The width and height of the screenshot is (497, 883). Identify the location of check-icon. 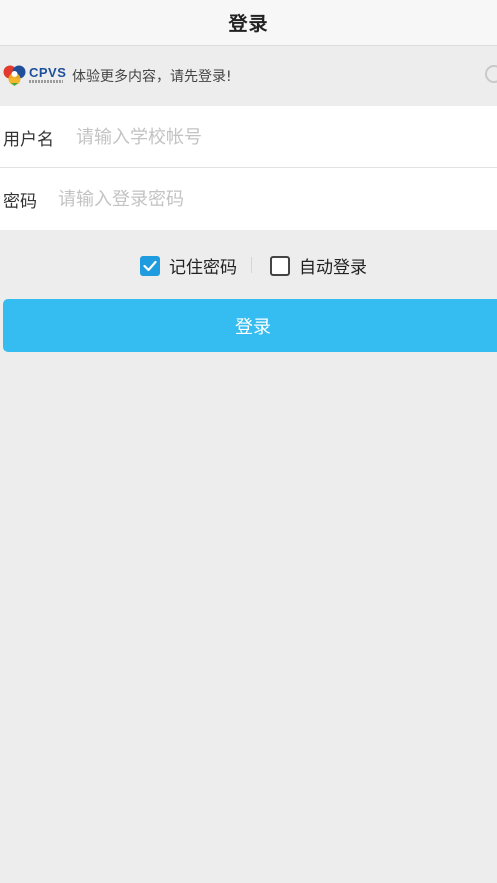
(150, 265).